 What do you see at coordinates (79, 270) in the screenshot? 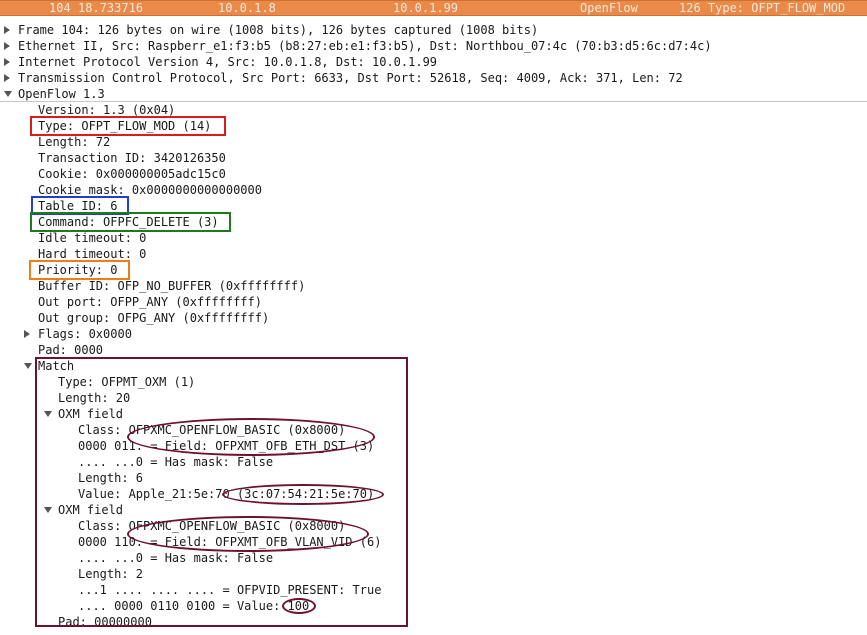
I see `priority-highlight-box` at bounding box center [79, 270].